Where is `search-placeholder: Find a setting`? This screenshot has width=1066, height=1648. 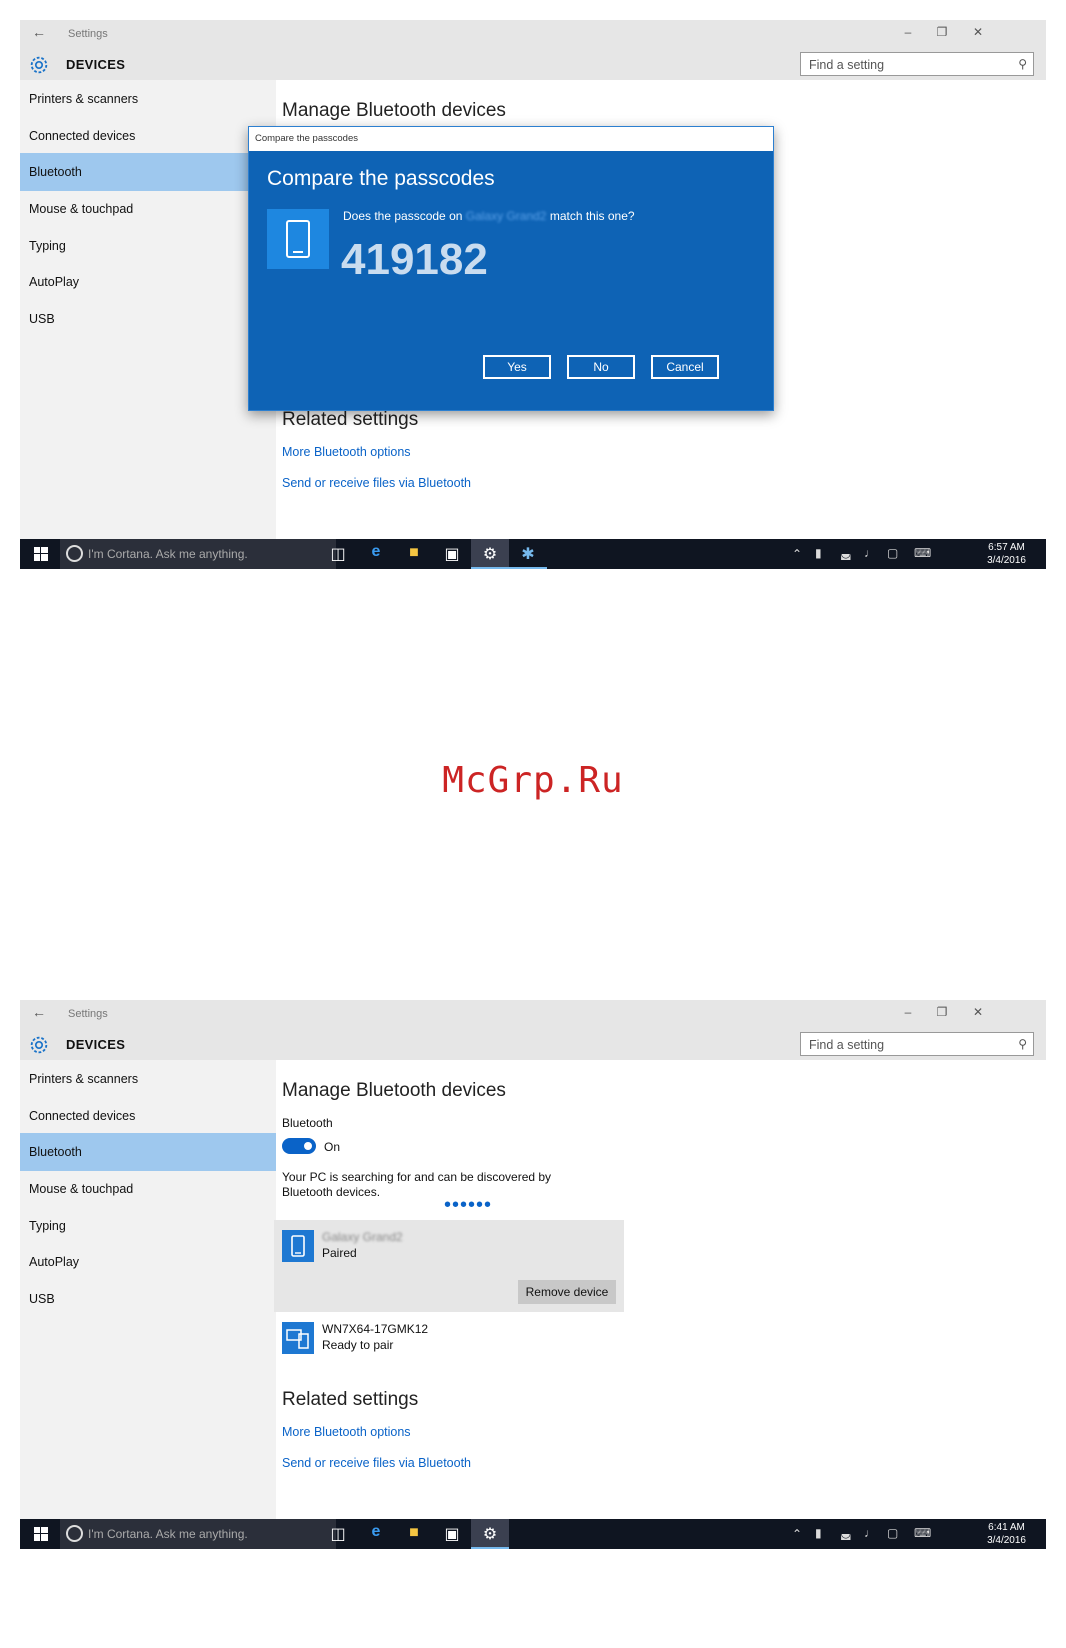
search-placeholder: Find a setting is located at coordinates (847, 65).